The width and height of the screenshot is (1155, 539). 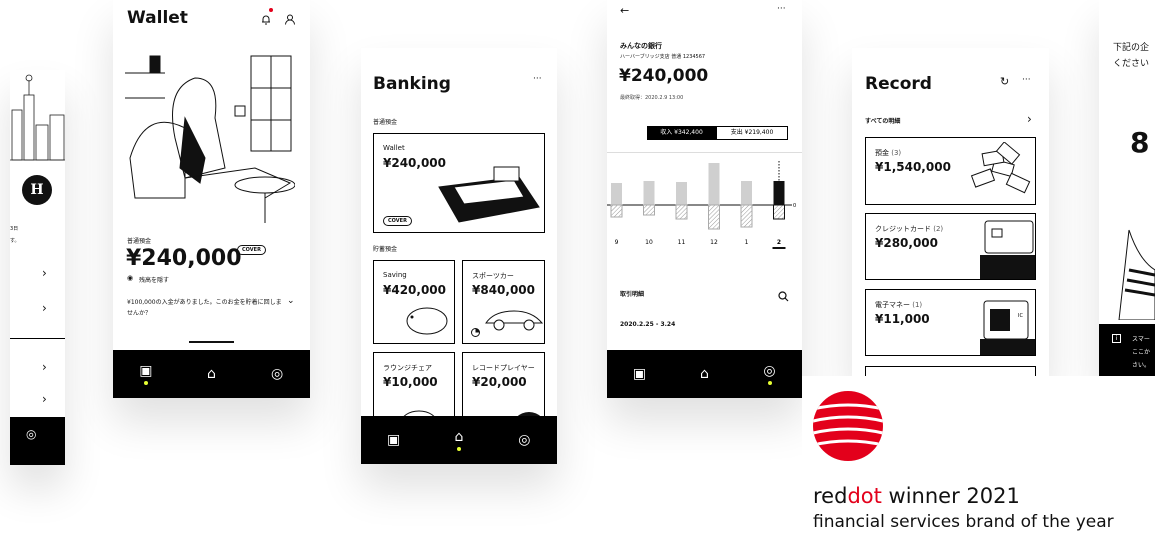 I want to click on expense-legend: 支出 ¥219,400, so click(x=752, y=133).